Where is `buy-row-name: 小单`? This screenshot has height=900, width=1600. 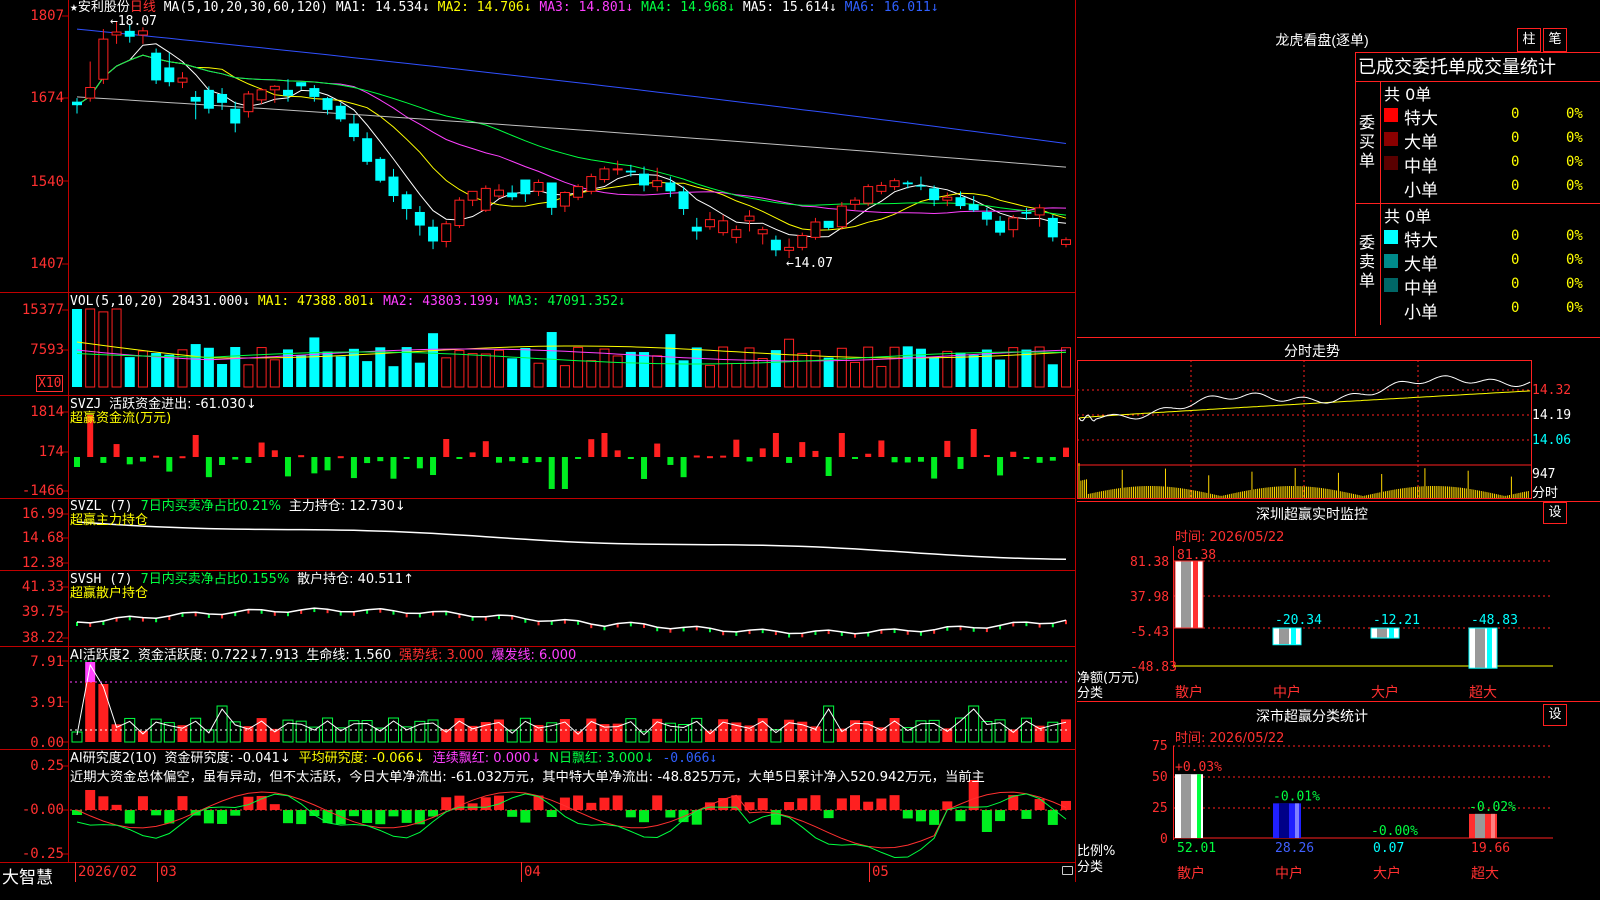 buy-row-name: 小单 is located at coordinates (1421, 191).